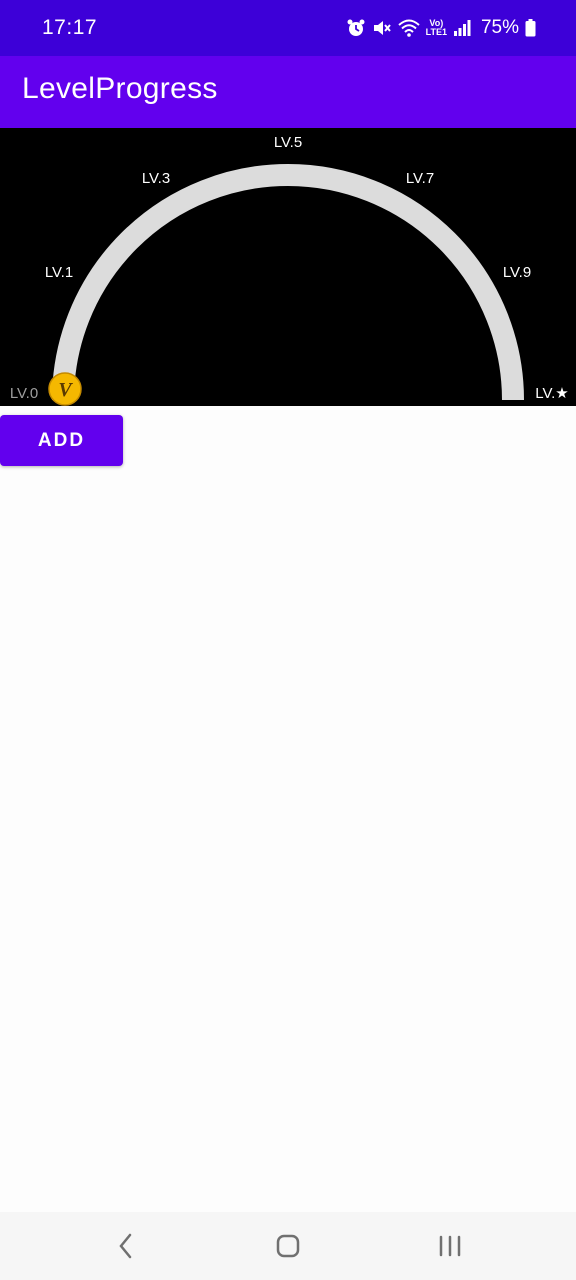 This screenshot has height=1280, width=576. I want to click on status-time: 17:17, so click(70, 27).